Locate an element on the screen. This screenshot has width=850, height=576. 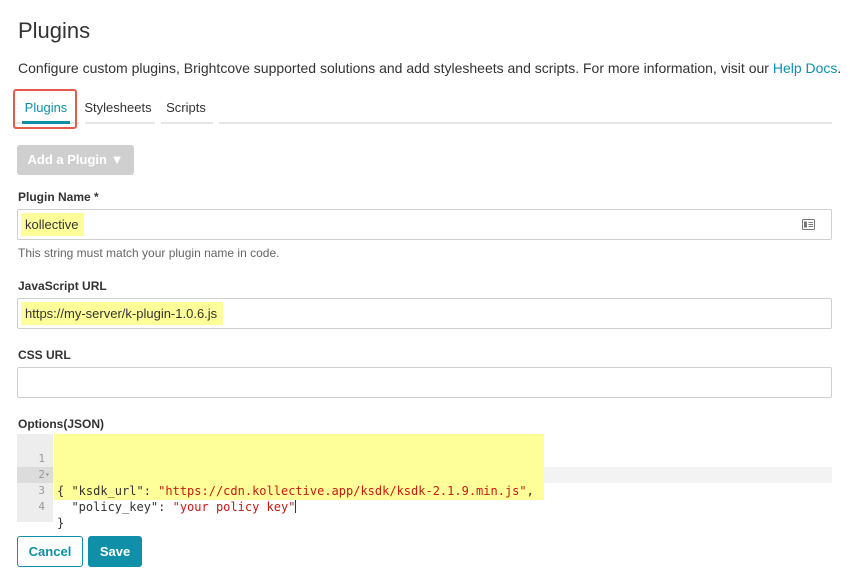
cancel-button: Cancel is located at coordinates (50, 551).